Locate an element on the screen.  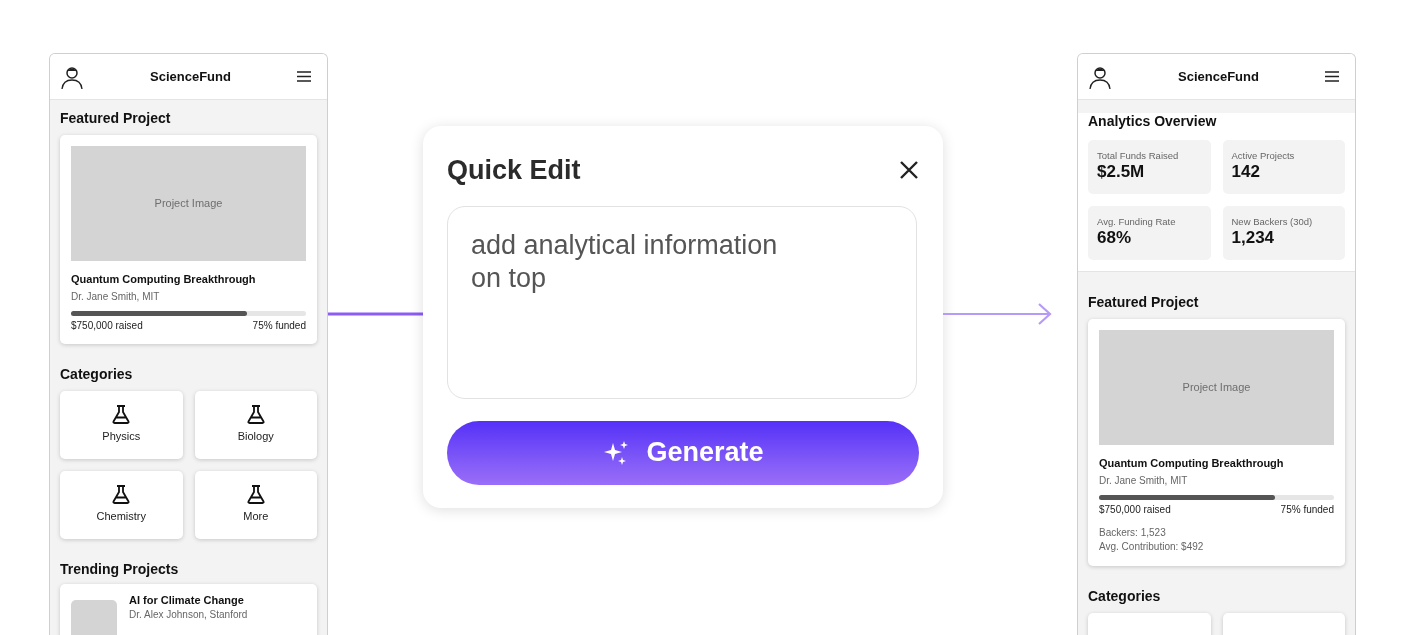
category-tile: More is located at coordinates (255, 505).